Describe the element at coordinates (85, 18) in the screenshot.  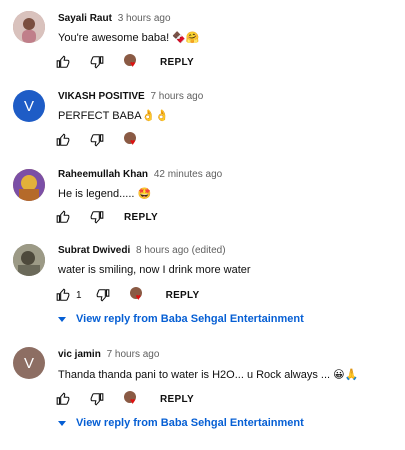
I see `comment-author: Sayali Raut` at that location.